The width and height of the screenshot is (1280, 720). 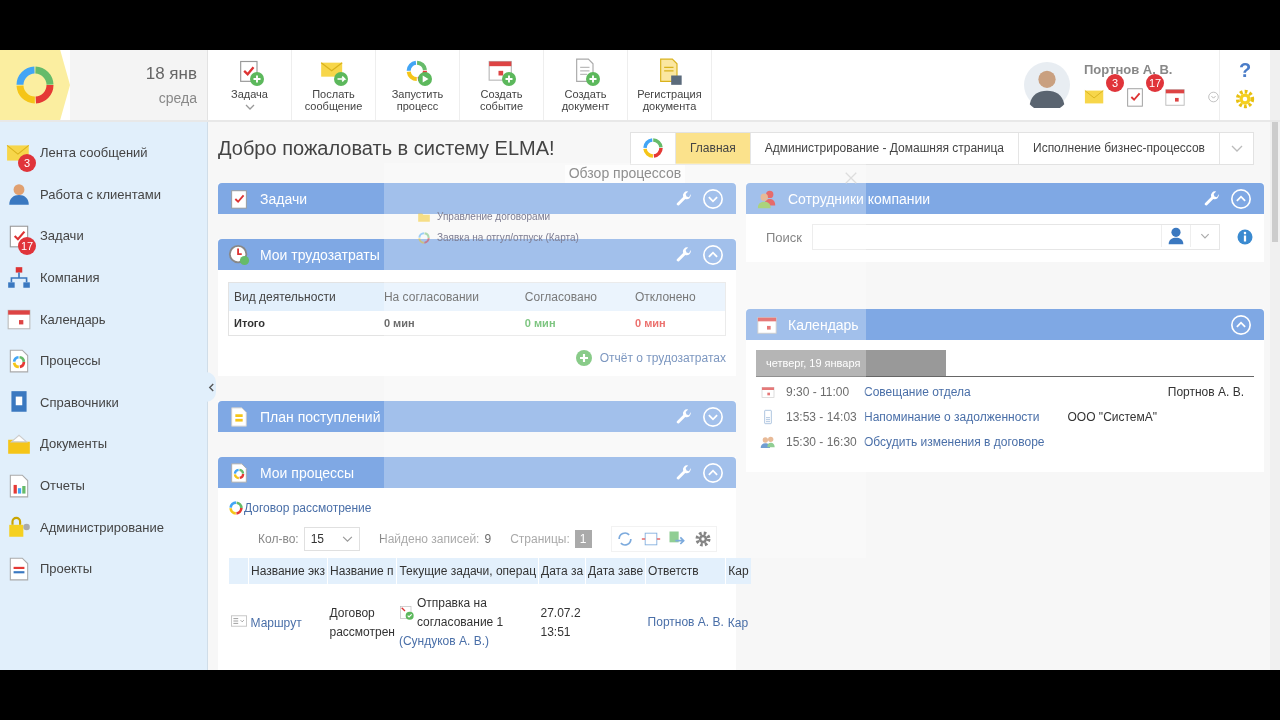 I want to click on popup-title: Обзор процессов, so click(x=625, y=174).